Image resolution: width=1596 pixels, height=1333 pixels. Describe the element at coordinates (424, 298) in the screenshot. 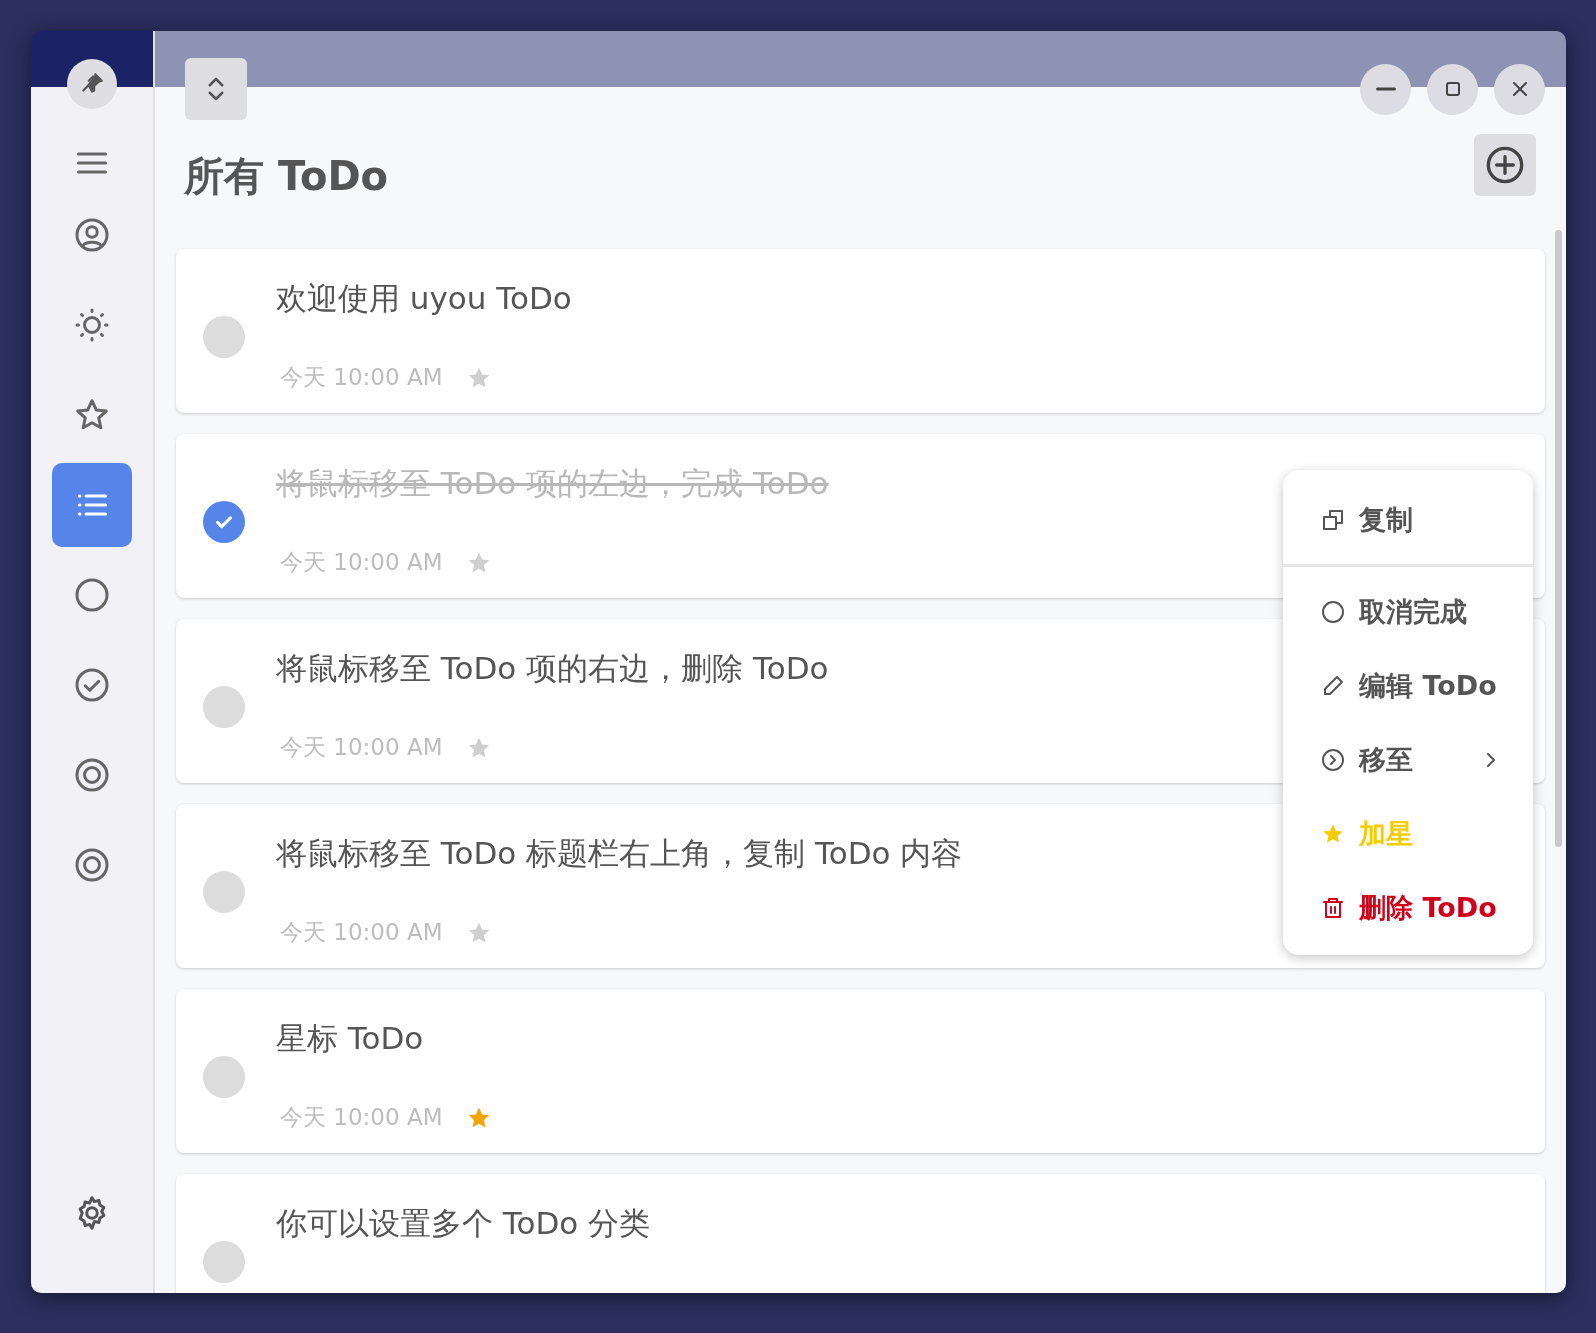

I see `todo-title: 欢迎使用 uyou ToDo` at that location.